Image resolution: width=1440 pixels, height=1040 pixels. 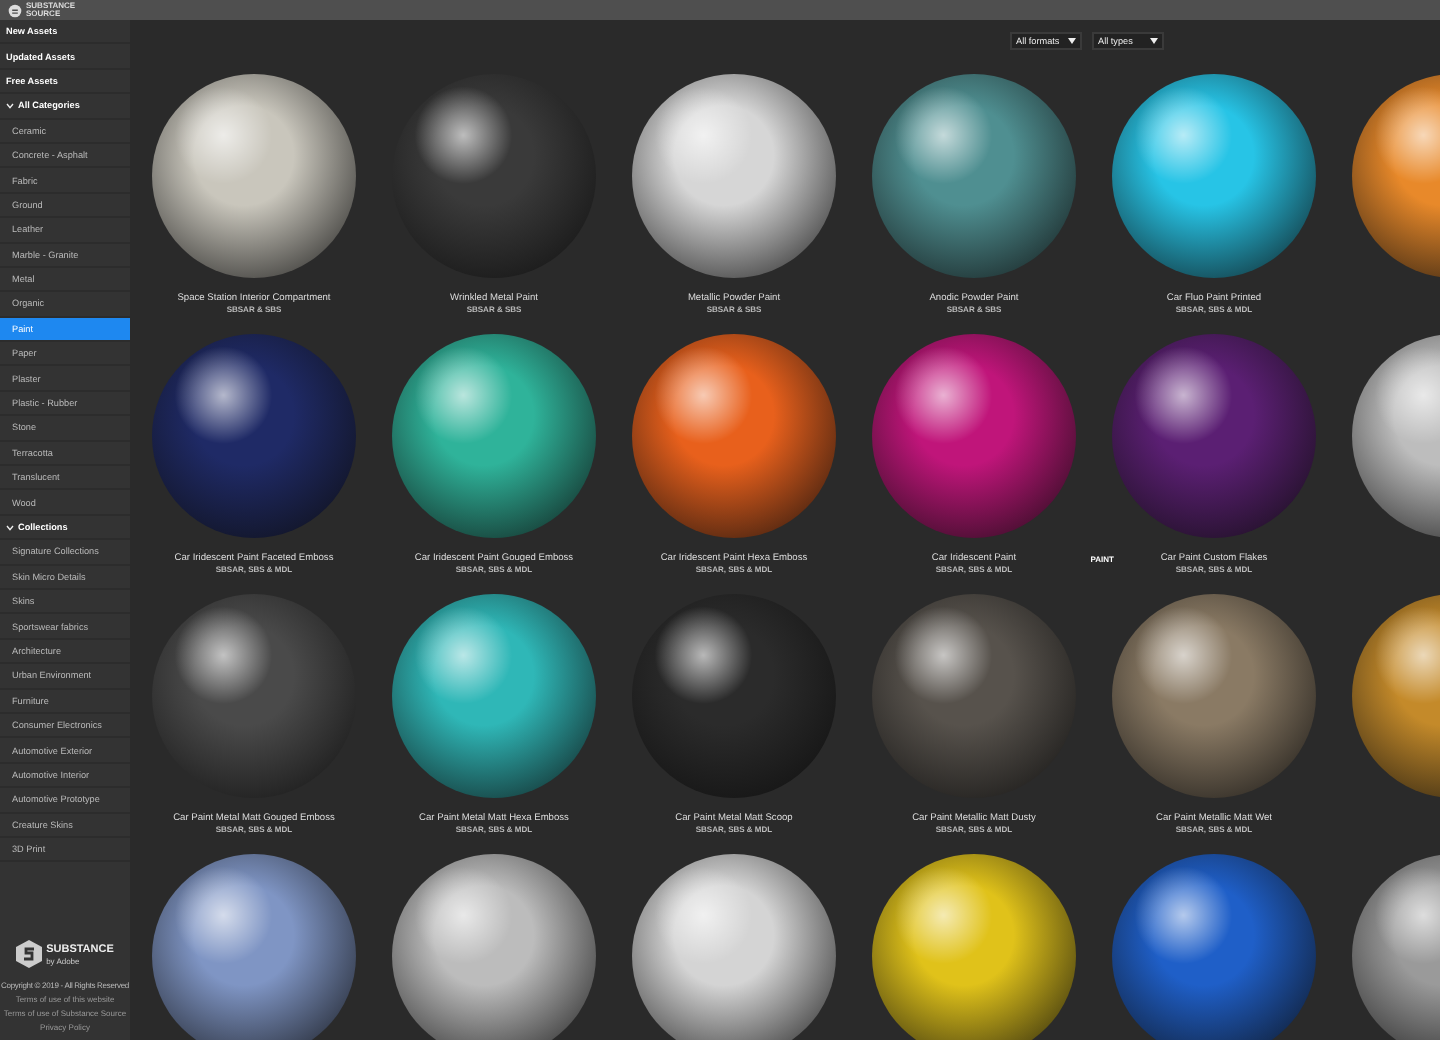 What do you see at coordinates (29, 954) in the screenshot?
I see `logo-icon` at bounding box center [29, 954].